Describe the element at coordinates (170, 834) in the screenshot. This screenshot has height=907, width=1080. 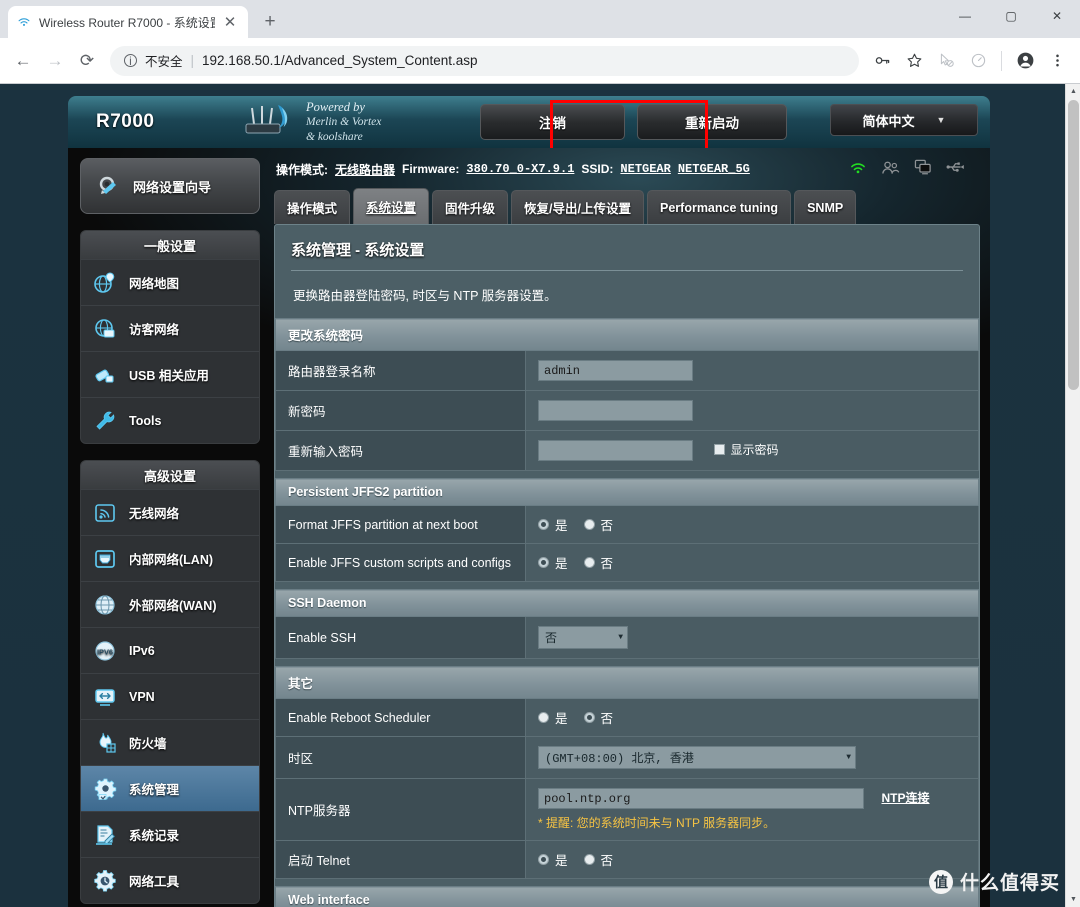
I see `sidebar-item-system-log: 系统记录` at that location.